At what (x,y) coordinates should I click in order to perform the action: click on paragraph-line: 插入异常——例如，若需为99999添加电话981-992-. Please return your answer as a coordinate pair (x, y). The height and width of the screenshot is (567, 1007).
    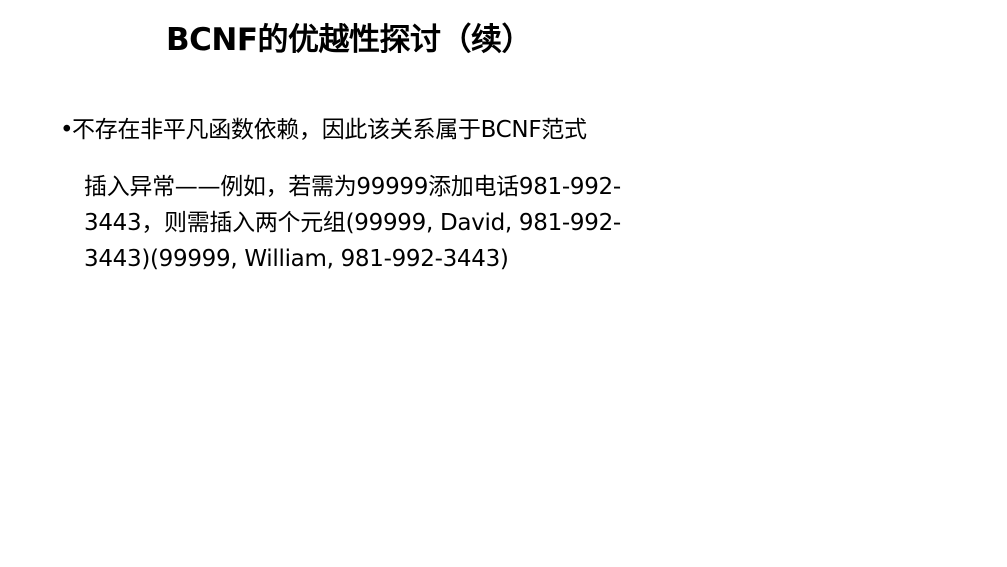
    Looking at the image, I should click on (352, 187).